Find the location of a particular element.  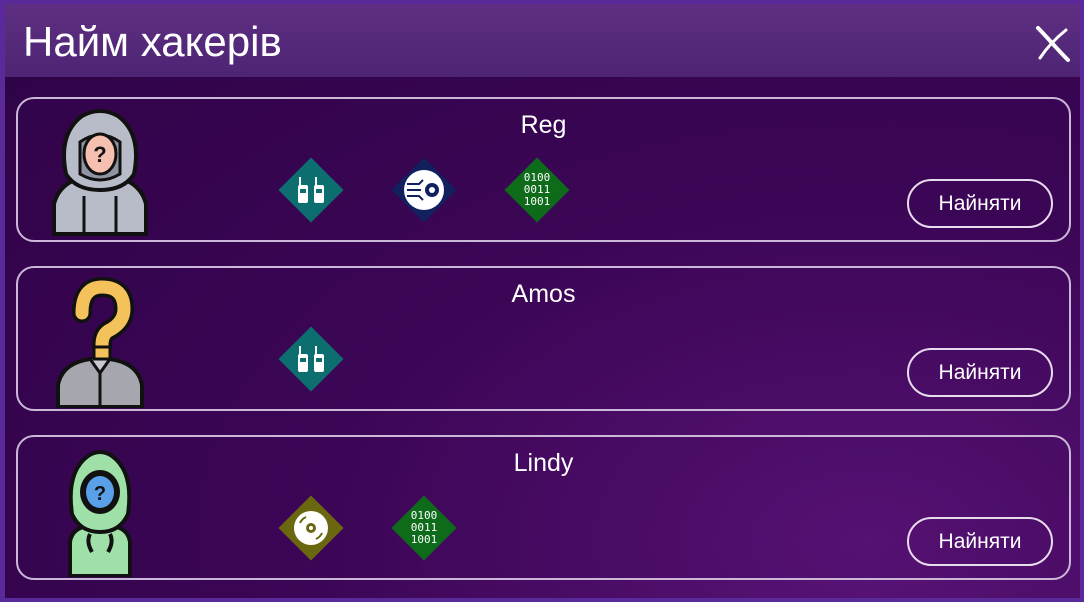

hacker-name: Lindy is located at coordinates (543, 463).